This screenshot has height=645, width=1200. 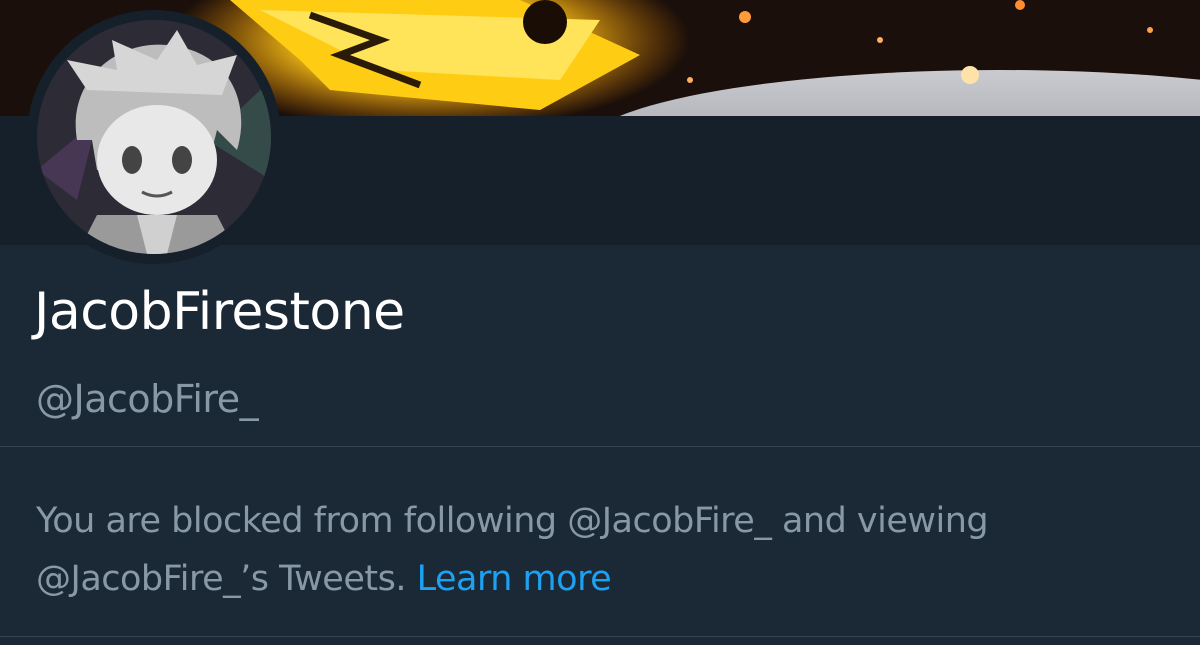 What do you see at coordinates (600, 446) in the screenshot?
I see `section-divider` at bounding box center [600, 446].